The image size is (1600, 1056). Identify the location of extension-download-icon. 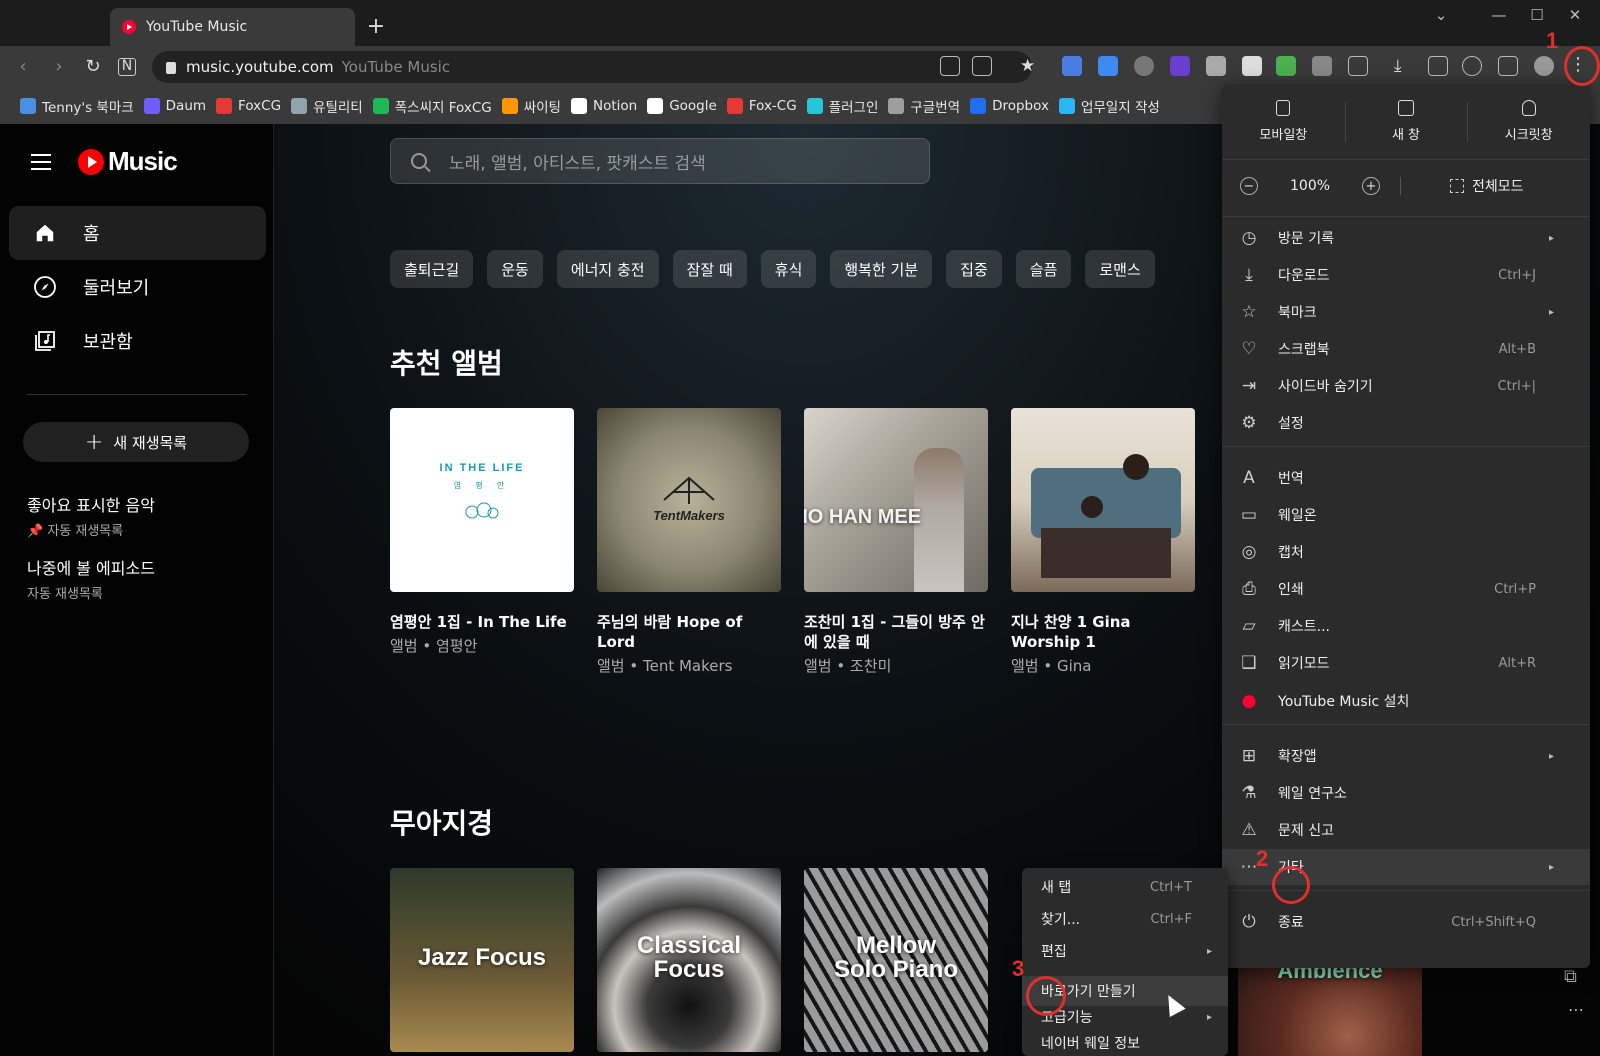
(1108, 66).